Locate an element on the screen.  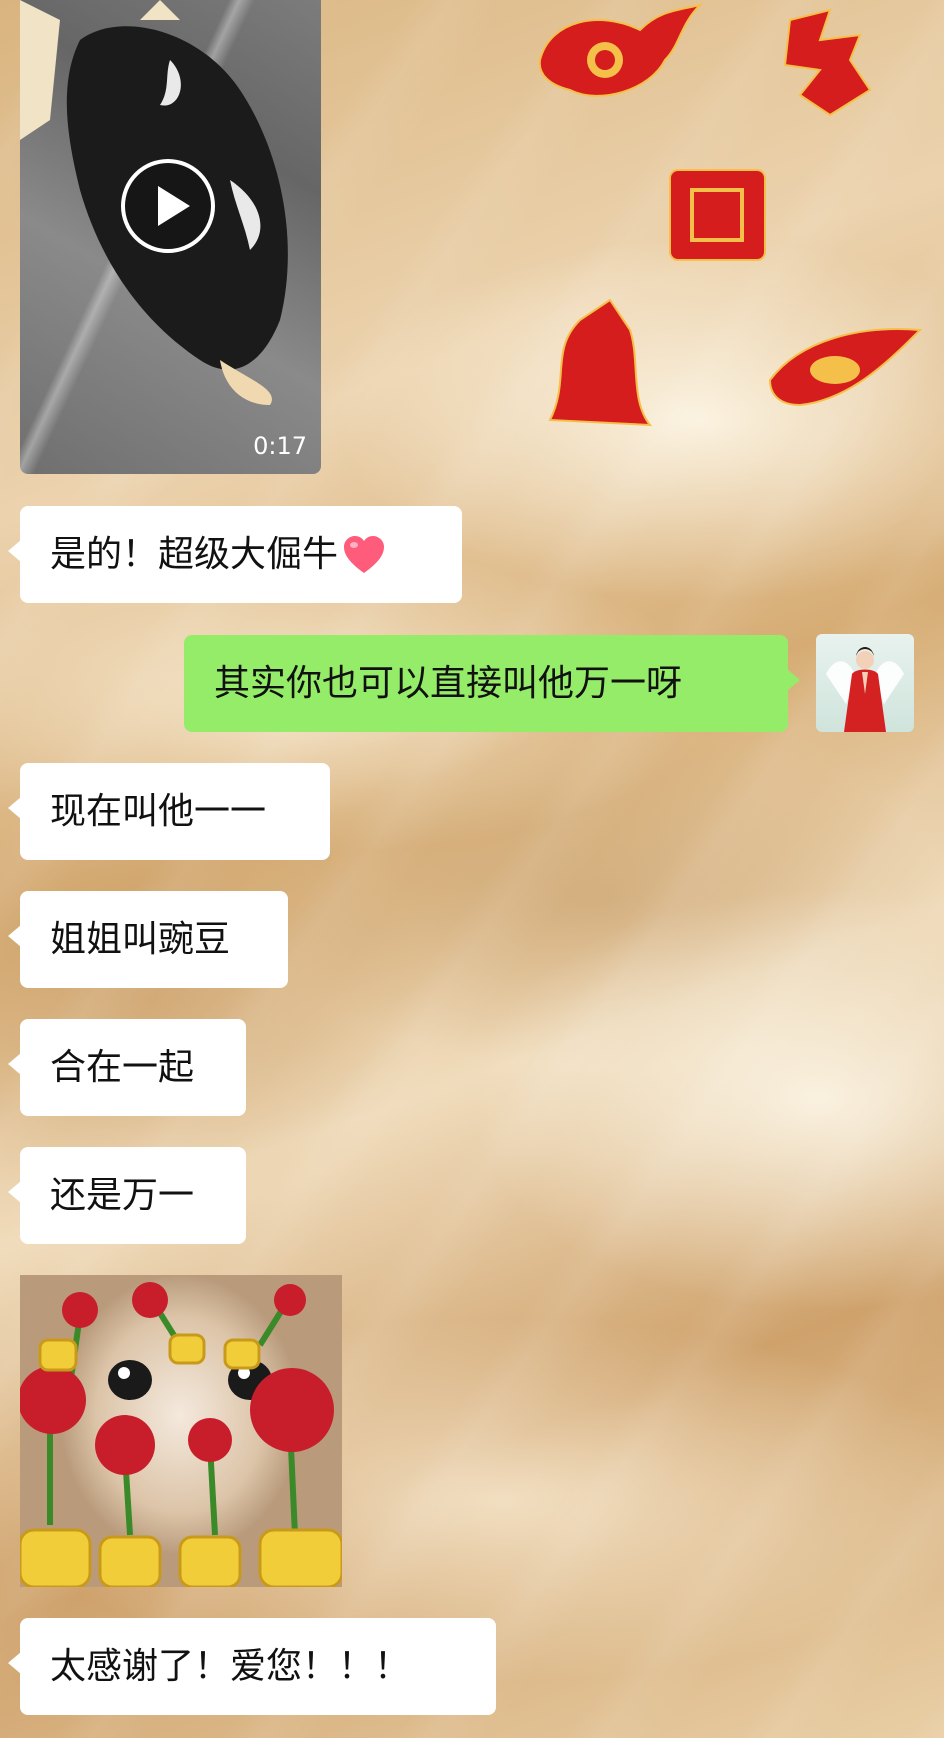
message-text: 是的！超级大倔牛 is located at coordinates (194, 554).